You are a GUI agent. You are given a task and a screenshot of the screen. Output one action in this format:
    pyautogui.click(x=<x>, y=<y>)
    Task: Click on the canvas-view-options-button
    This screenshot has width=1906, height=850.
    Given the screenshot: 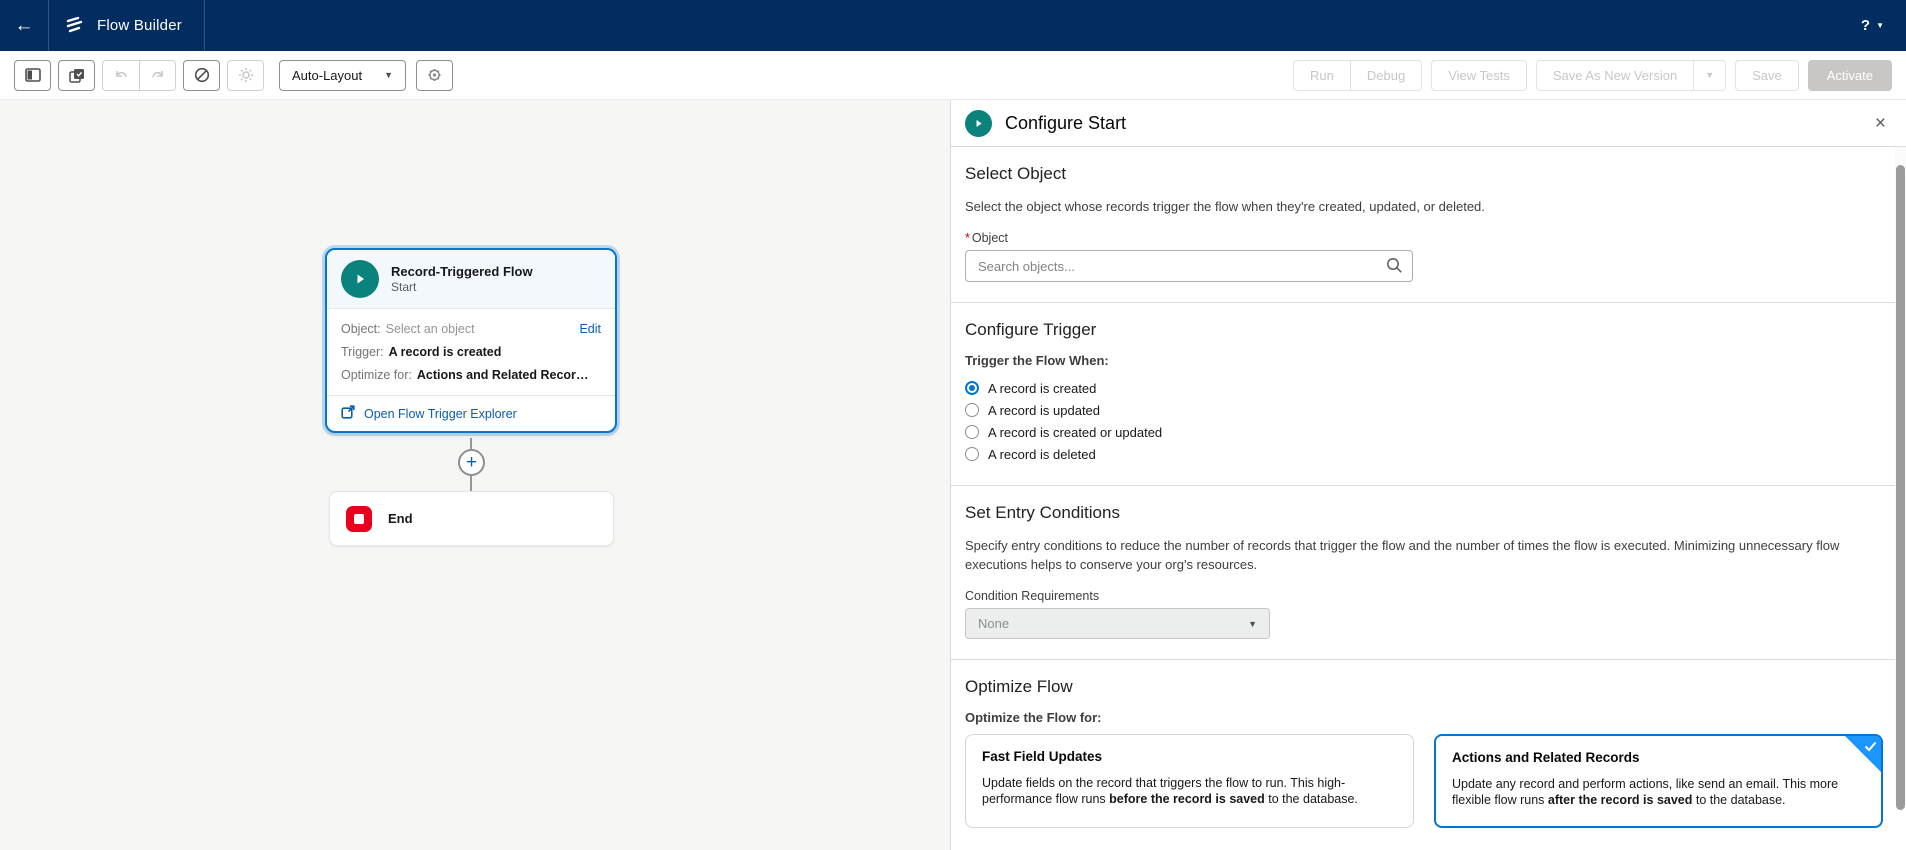 What is the action you would take?
    pyautogui.click(x=435, y=75)
    